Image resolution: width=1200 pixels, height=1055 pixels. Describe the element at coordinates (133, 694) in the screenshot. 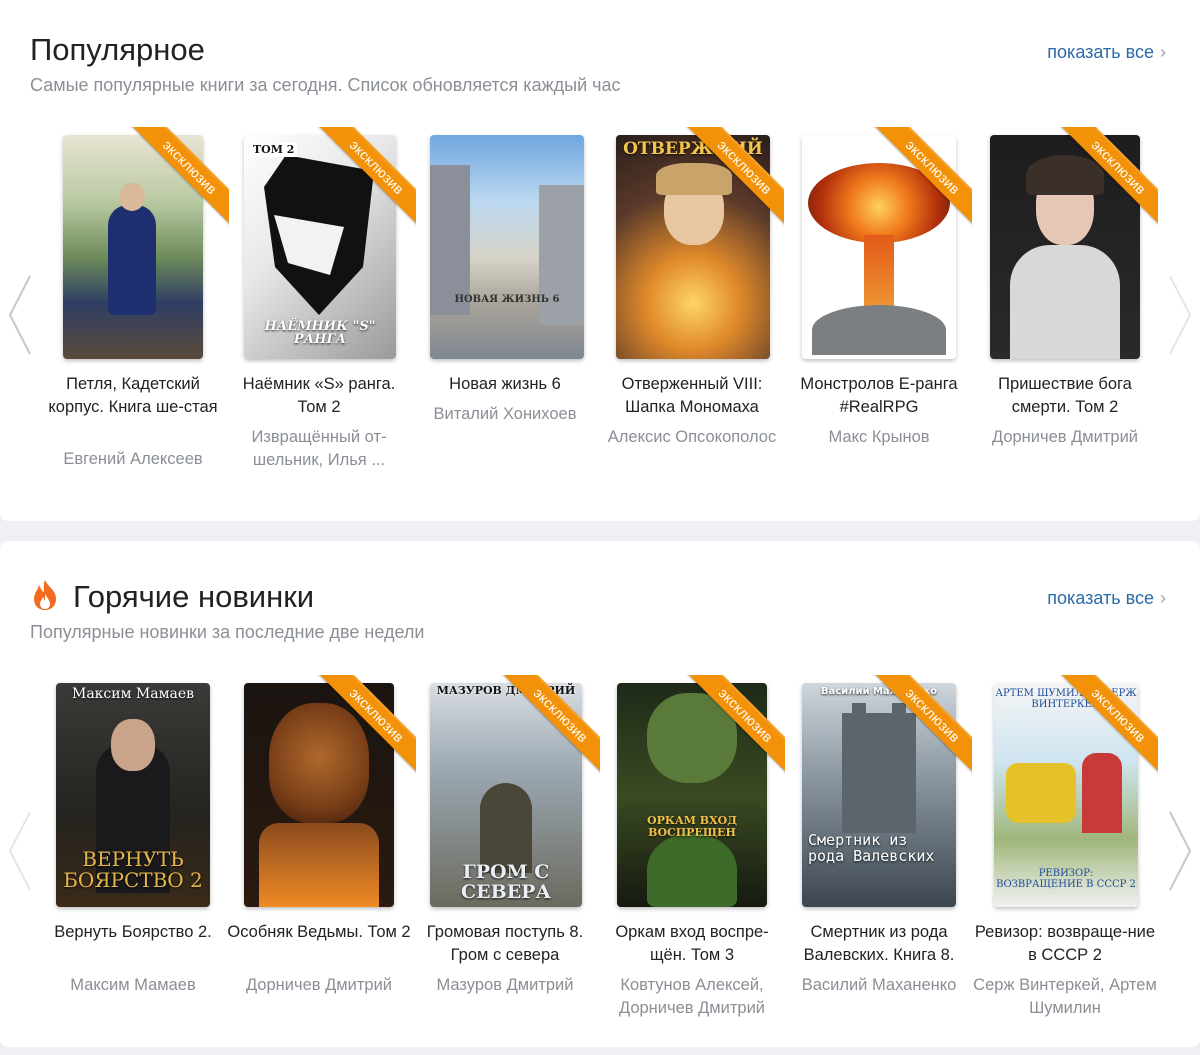

I see `cover-author: Максим Мамаев` at that location.